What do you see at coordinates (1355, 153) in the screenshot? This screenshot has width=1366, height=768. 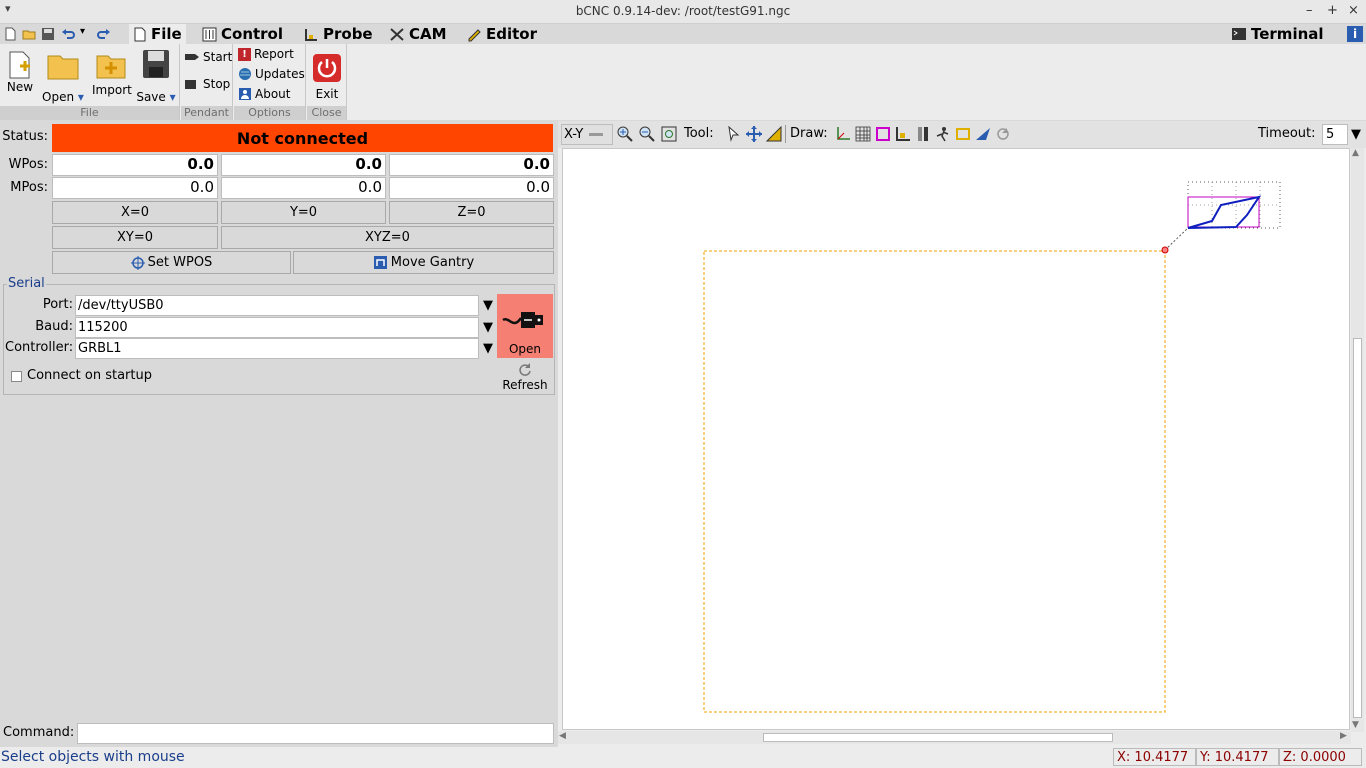 I see `scroll-up-icon: ▲` at bounding box center [1355, 153].